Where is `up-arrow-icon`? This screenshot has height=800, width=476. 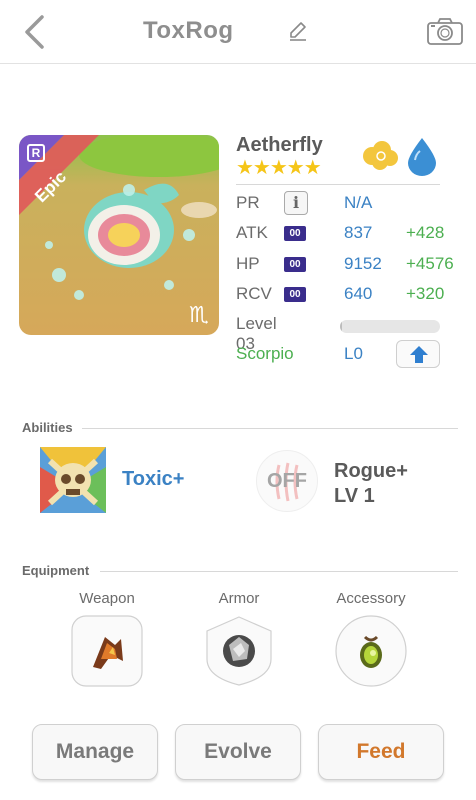
up-arrow-icon is located at coordinates (419, 354).